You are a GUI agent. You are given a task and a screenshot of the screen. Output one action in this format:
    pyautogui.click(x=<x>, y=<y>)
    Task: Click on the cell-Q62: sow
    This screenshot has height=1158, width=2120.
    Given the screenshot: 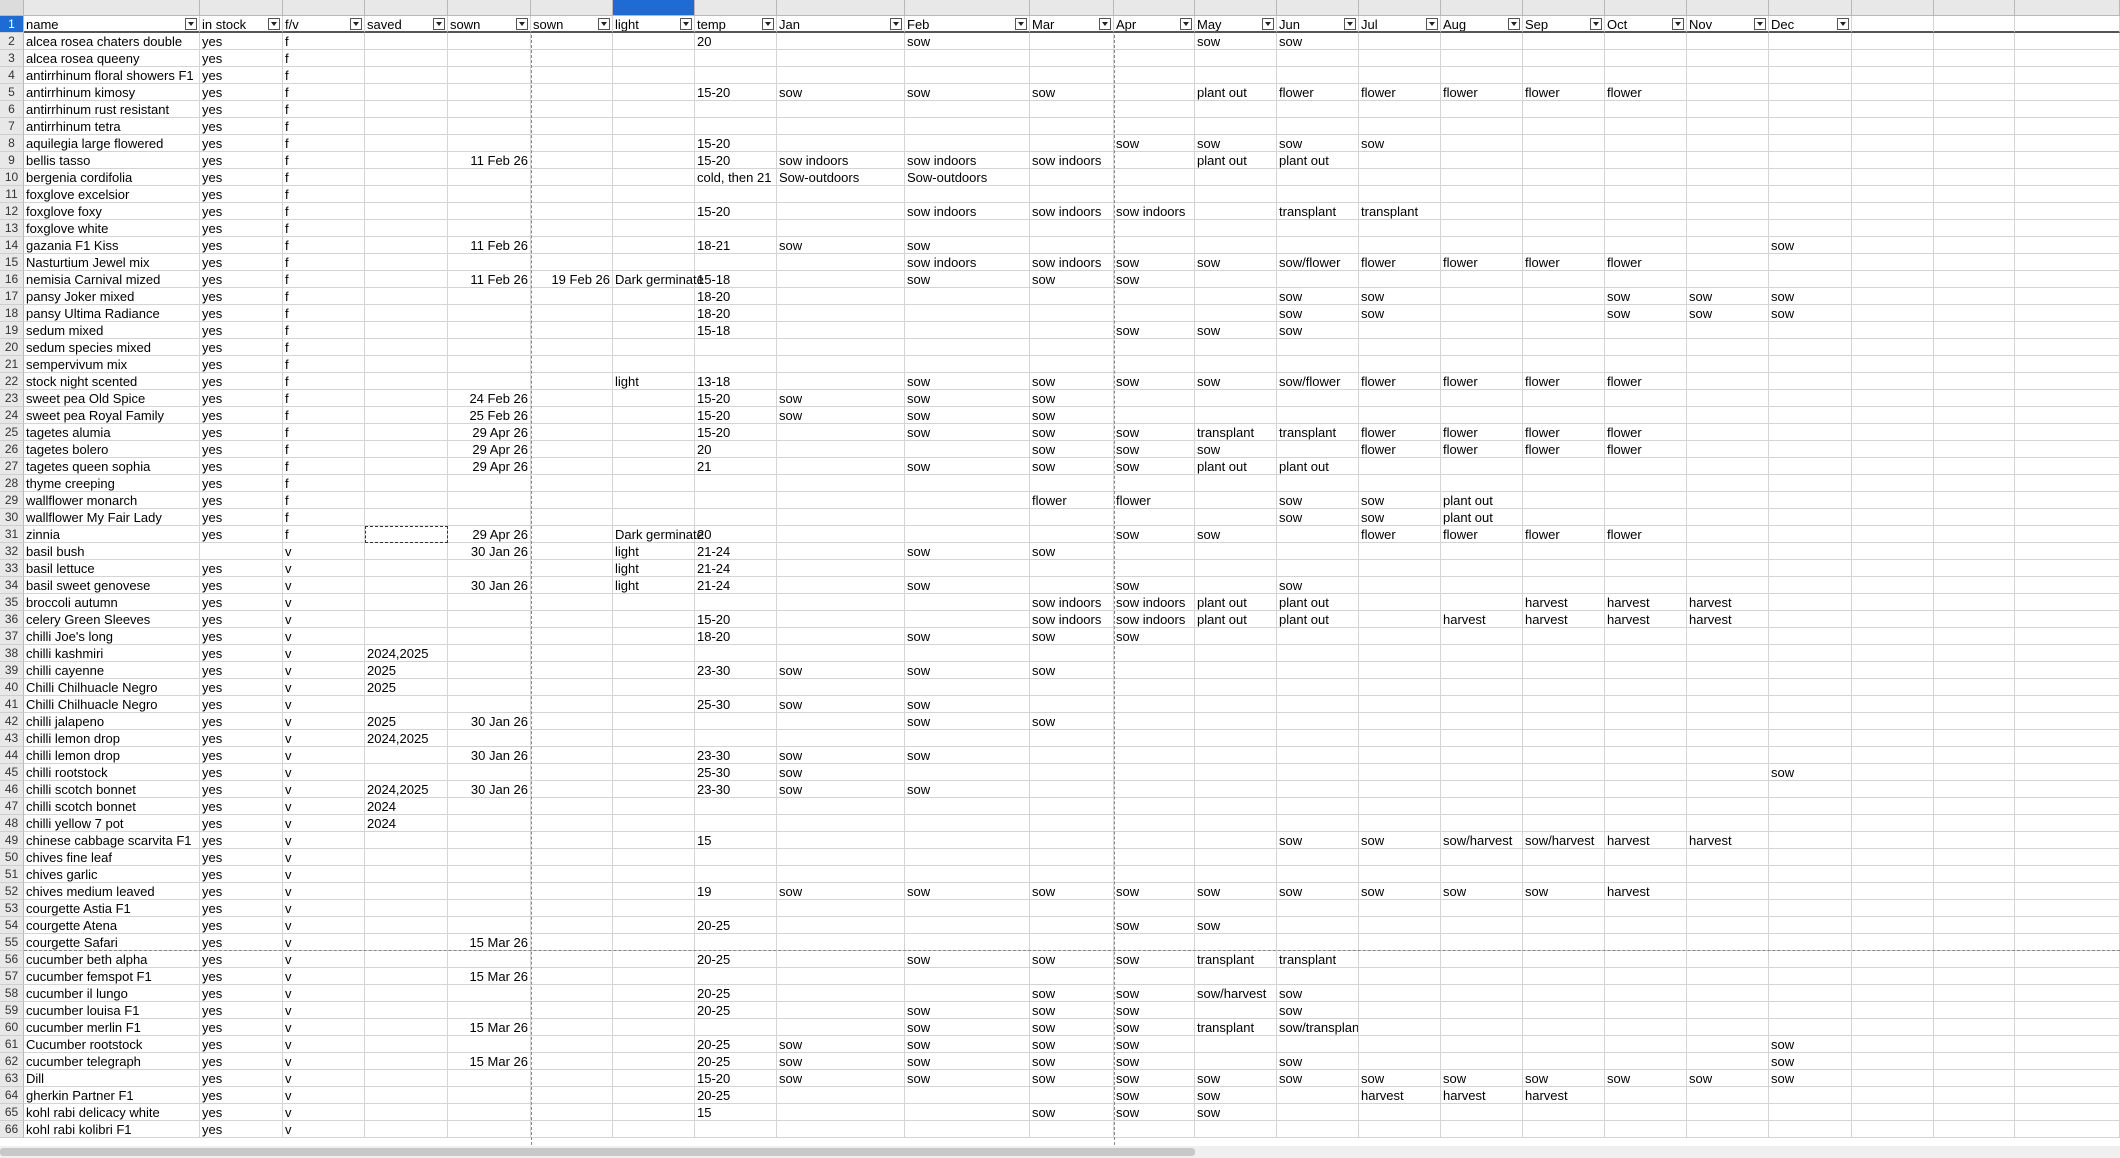 What is the action you would take?
    pyautogui.click(x=1318, y=1061)
    